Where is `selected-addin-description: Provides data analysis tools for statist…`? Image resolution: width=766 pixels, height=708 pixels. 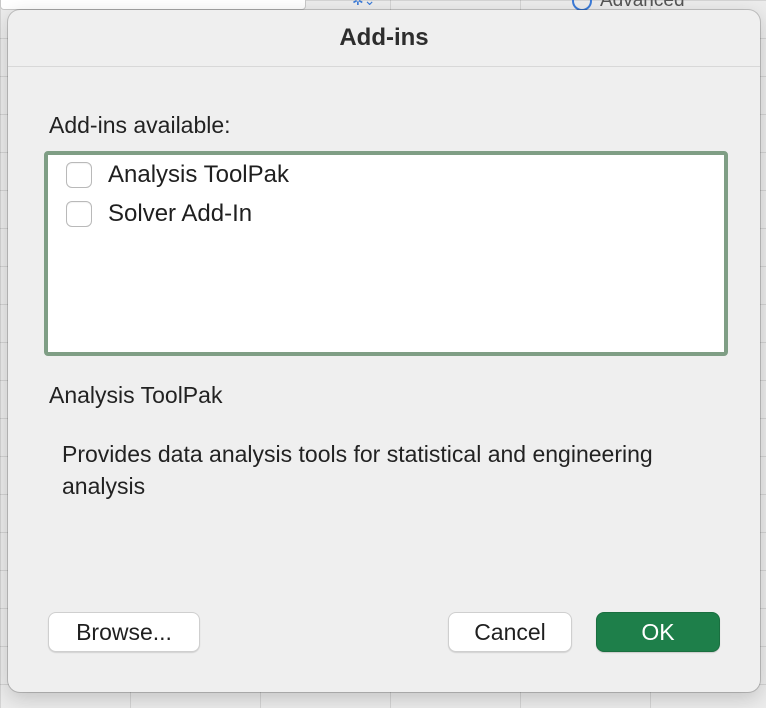
selected-addin-description: Provides data analysis tools for statist… is located at coordinates (357, 470).